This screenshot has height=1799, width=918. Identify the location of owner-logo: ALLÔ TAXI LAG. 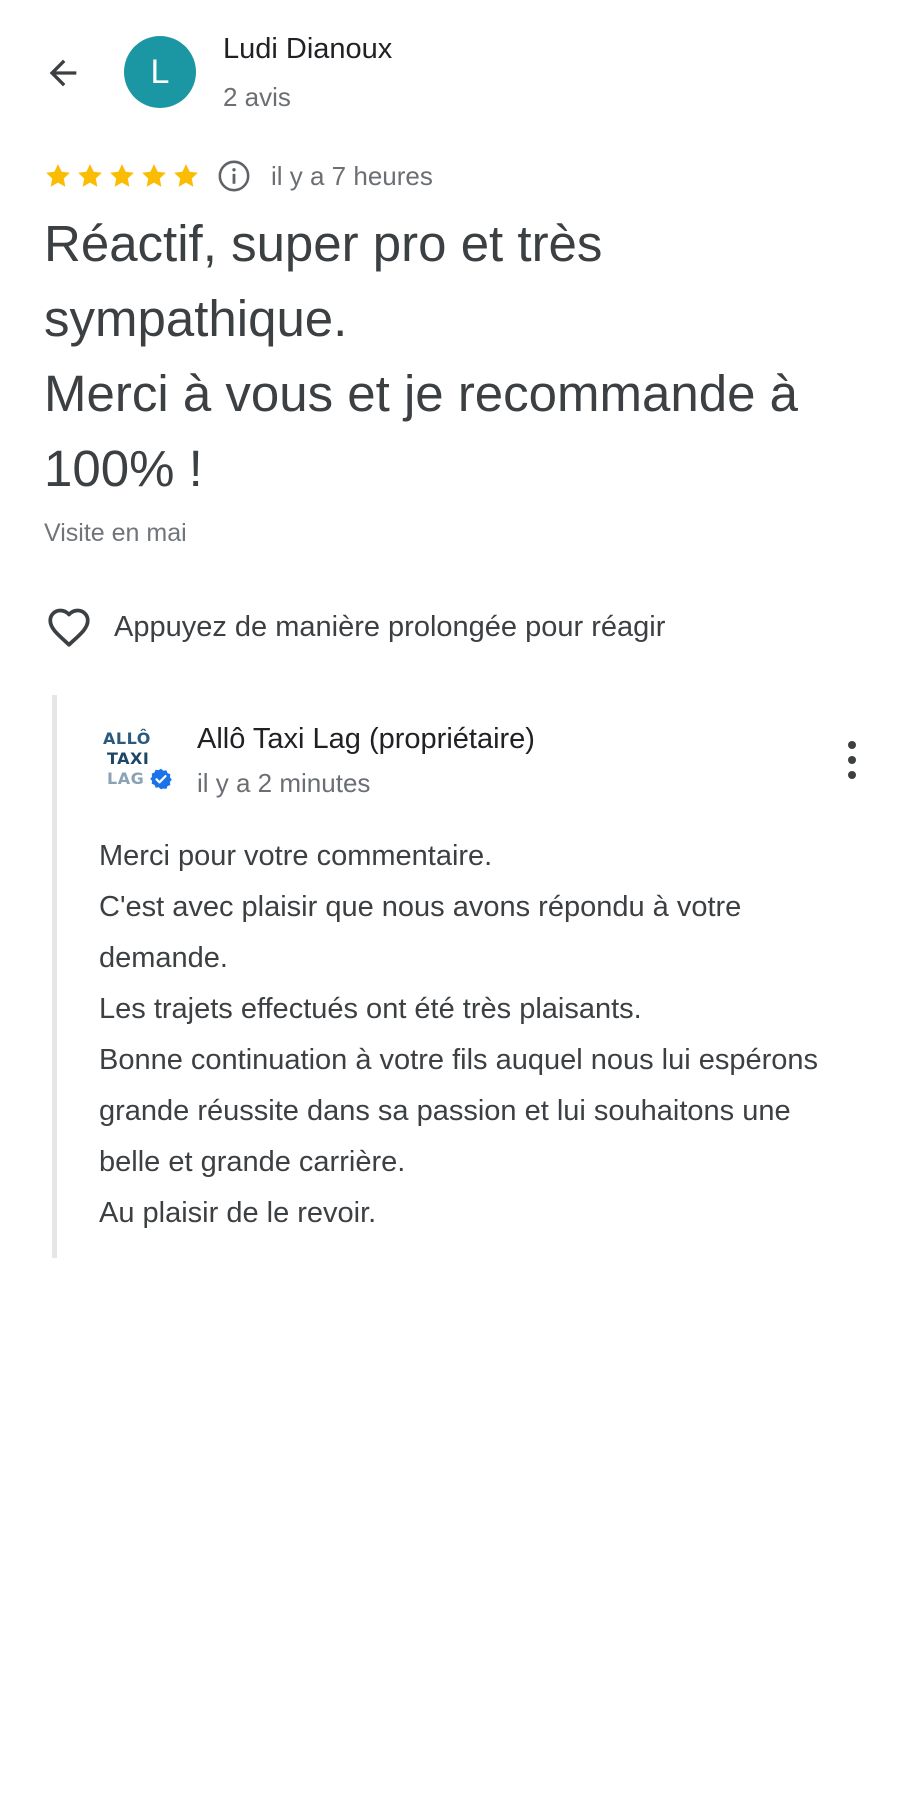
(139, 761).